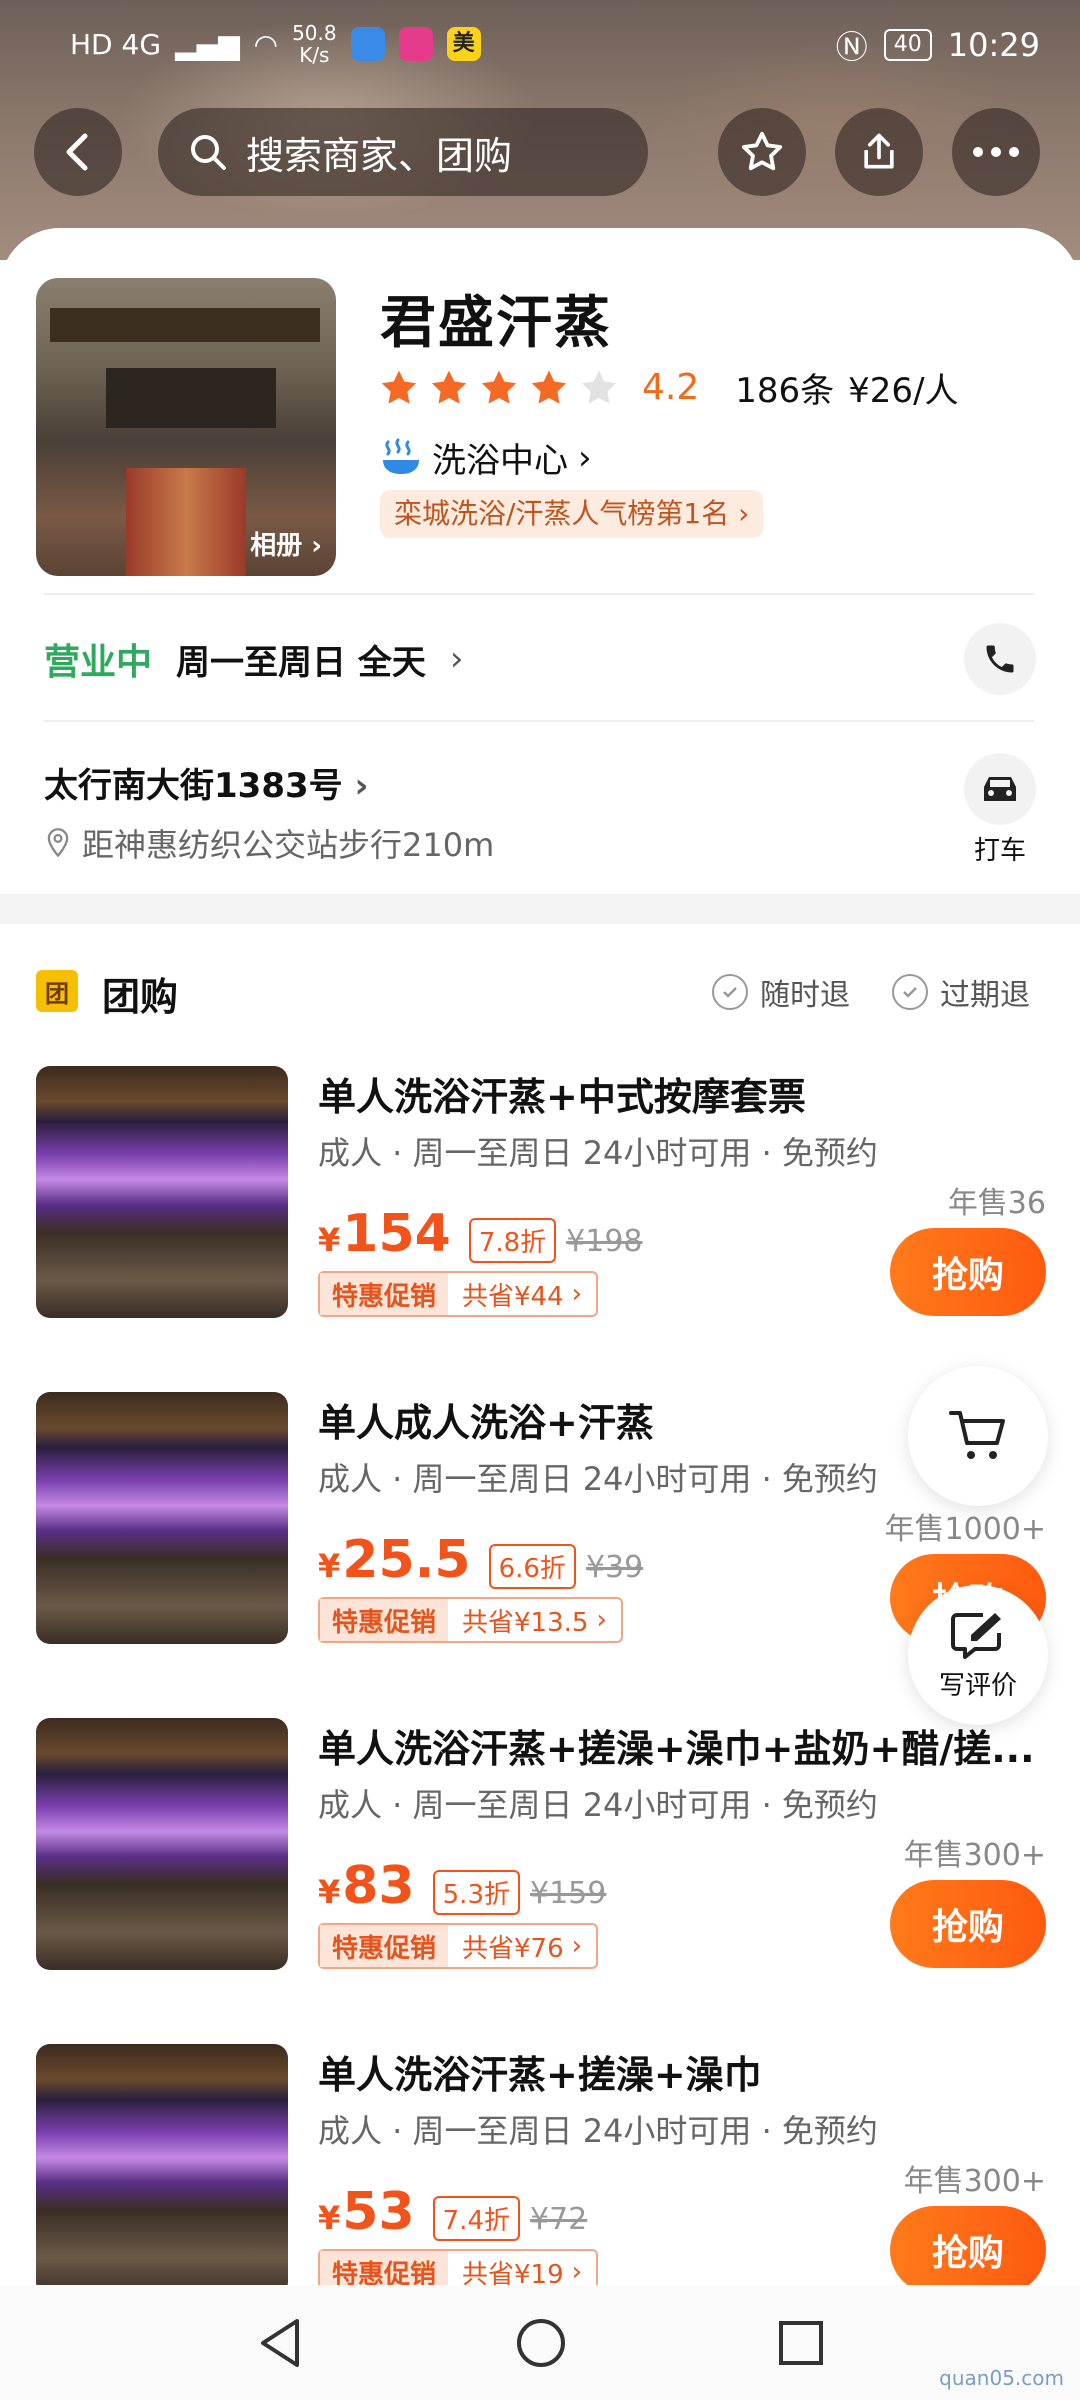 The height and width of the screenshot is (2400, 1080). I want to click on rating-score: 4.2, so click(671, 387).